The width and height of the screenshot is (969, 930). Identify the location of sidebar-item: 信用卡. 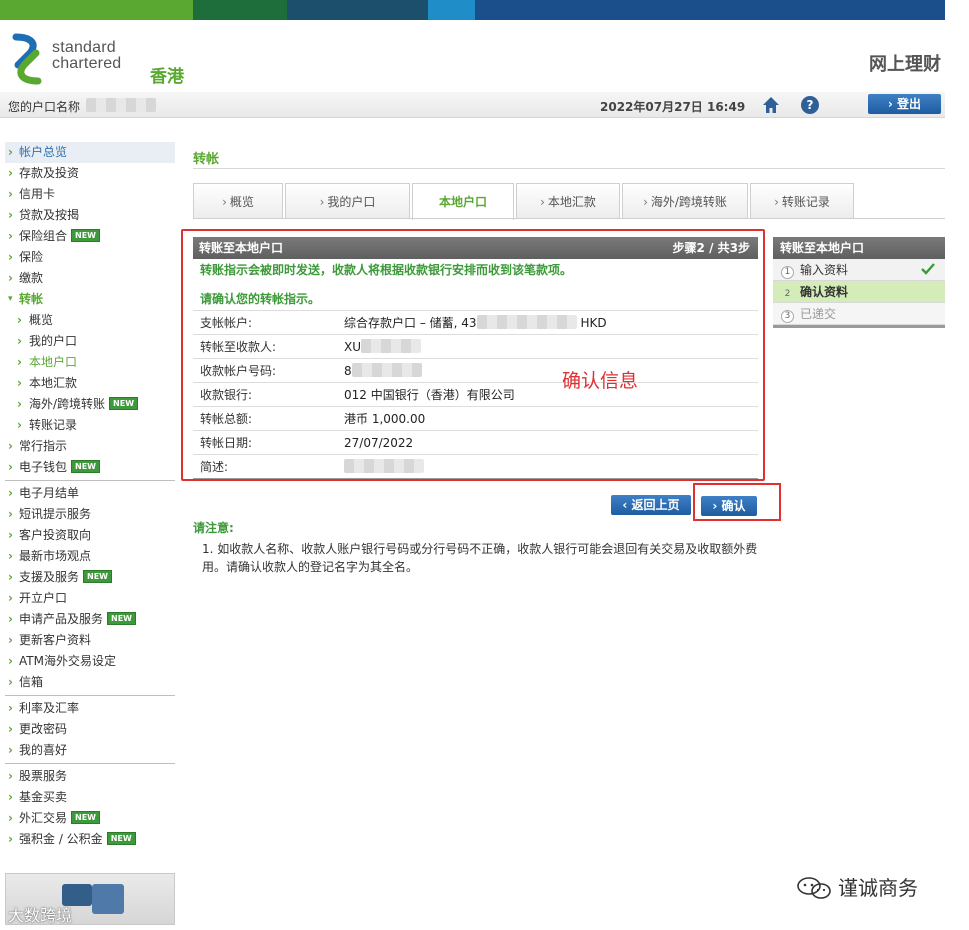
(90, 194).